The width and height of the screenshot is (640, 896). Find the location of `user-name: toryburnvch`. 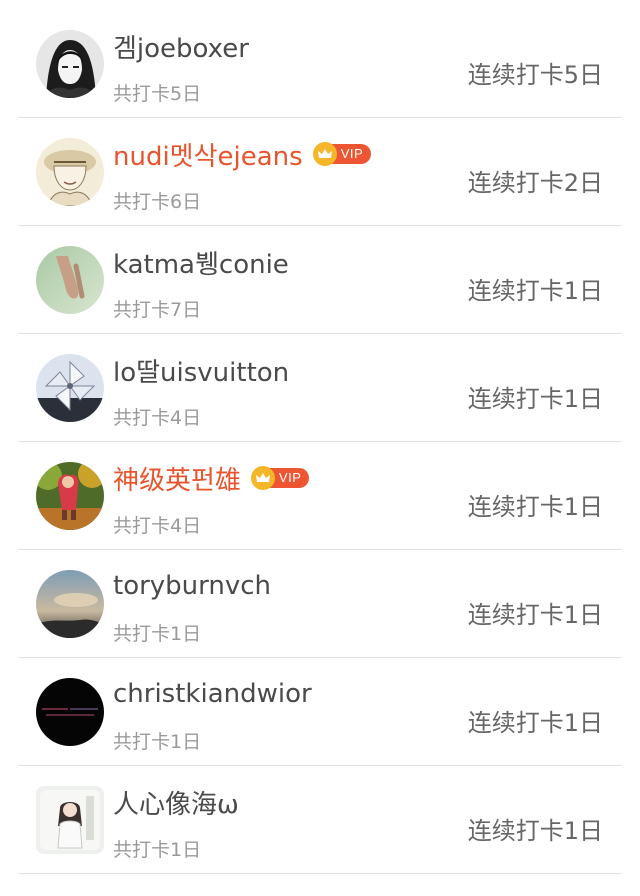

user-name: toryburnvch is located at coordinates (192, 586).